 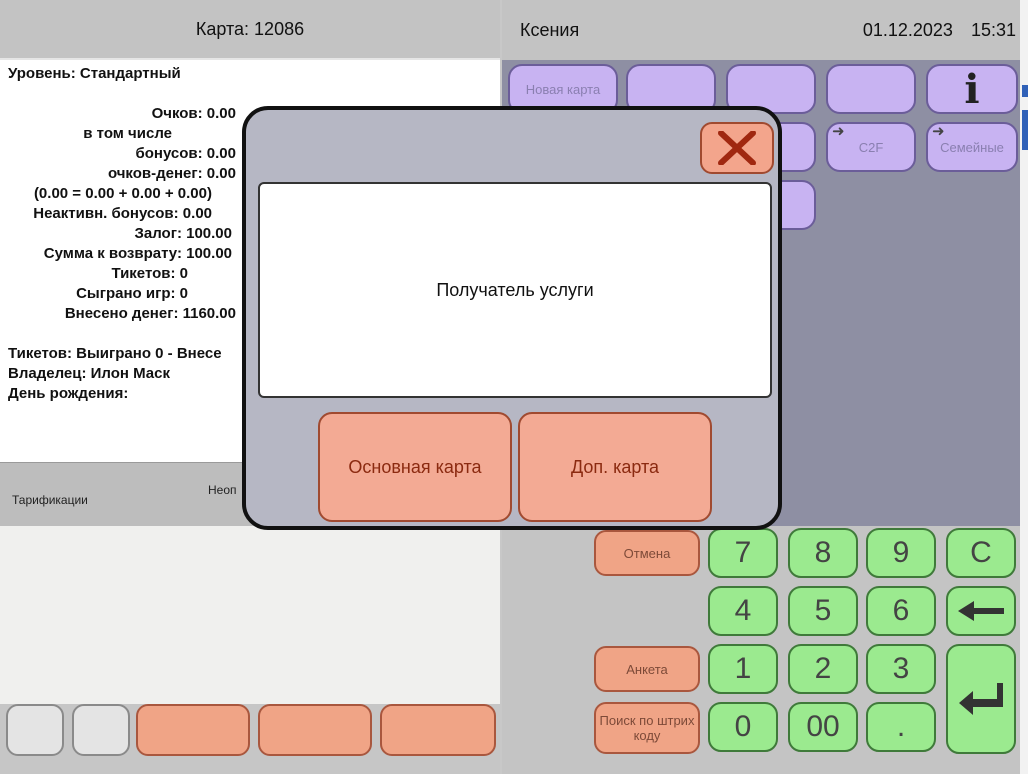 What do you see at coordinates (647, 728) in the screenshot?
I see `barcode-search-button: Поиск по штрих коду` at bounding box center [647, 728].